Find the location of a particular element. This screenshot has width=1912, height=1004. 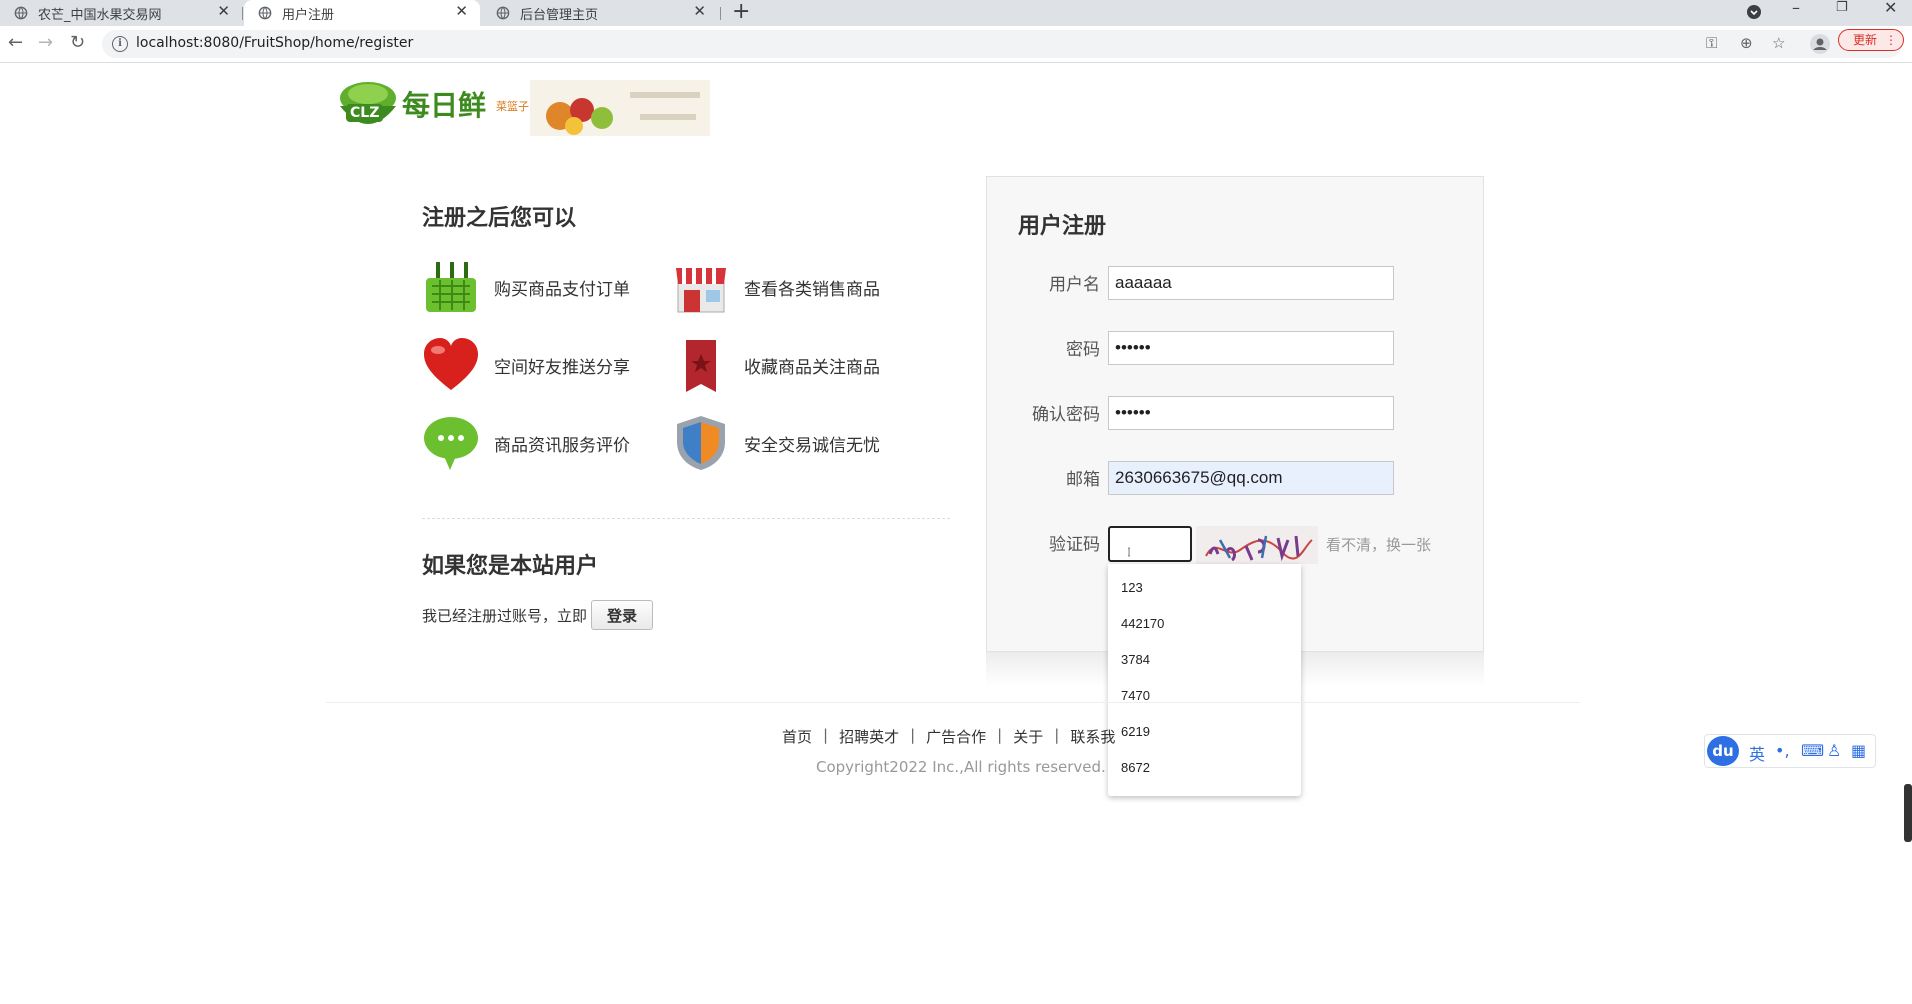

autocomplete-option: 8672 is located at coordinates (1135, 767).